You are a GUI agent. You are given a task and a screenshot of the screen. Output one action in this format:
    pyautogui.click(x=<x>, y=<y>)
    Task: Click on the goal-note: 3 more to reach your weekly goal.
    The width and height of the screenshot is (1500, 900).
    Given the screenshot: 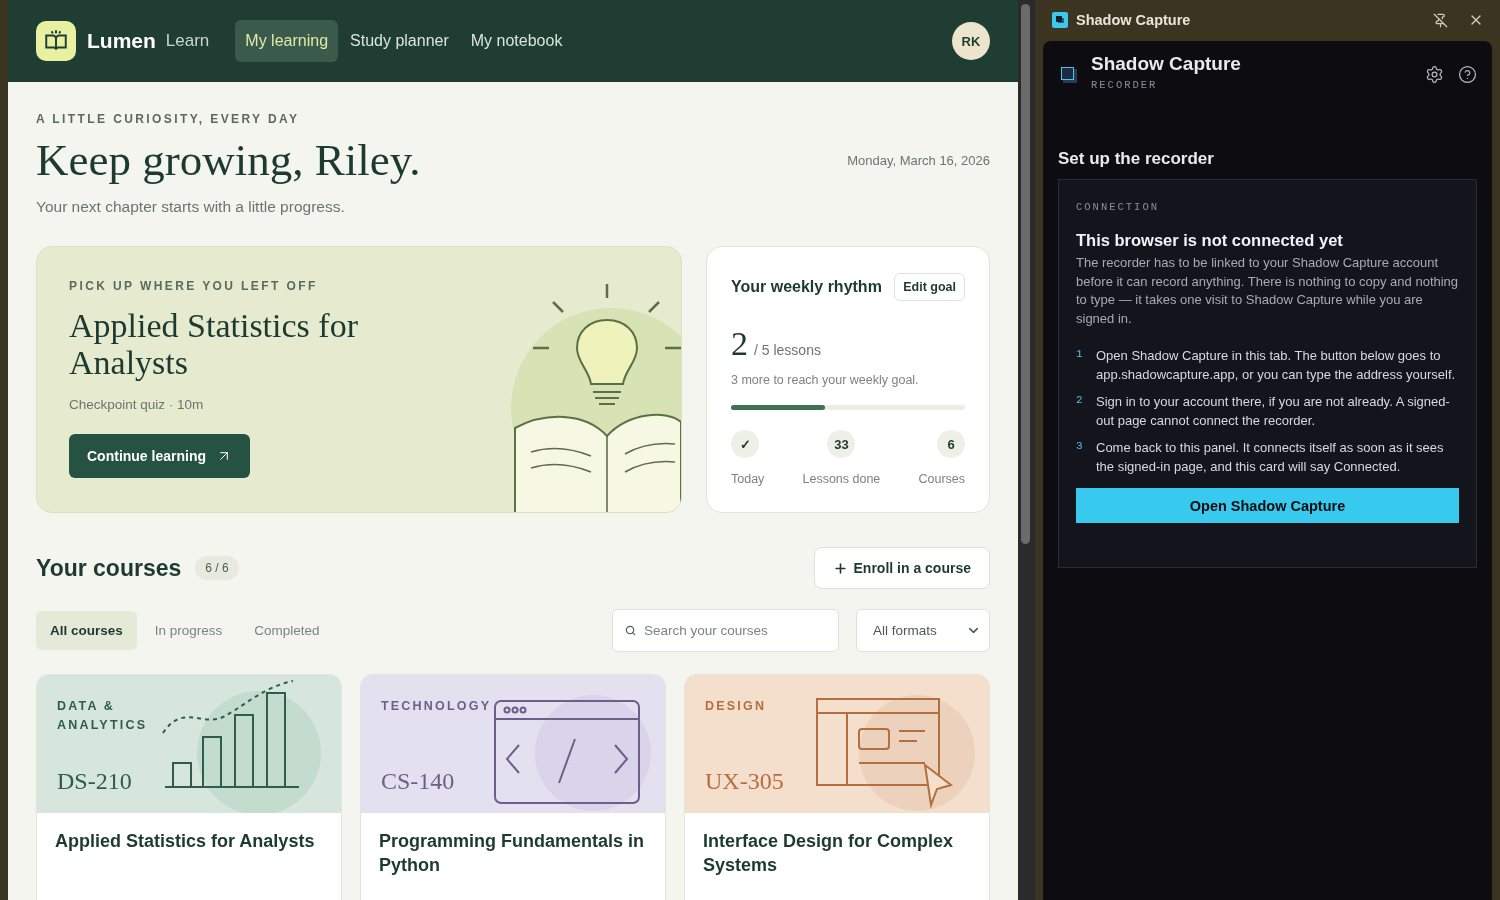 What is the action you would take?
    pyautogui.click(x=825, y=380)
    